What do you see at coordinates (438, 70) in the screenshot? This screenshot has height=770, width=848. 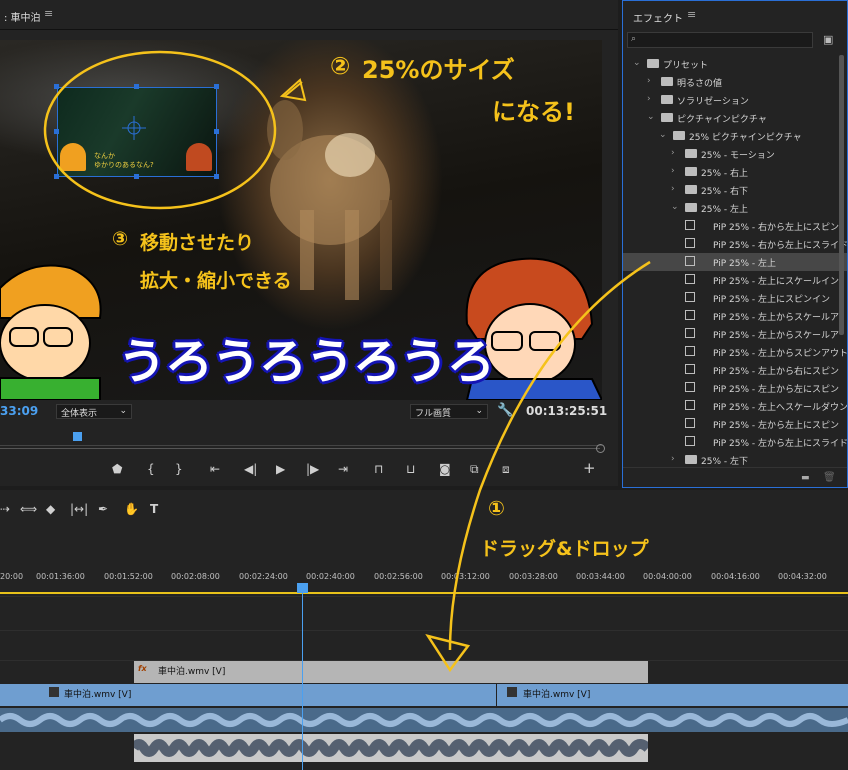 I see `note-2-line1: 25%のサイズ` at bounding box center [438, 70].